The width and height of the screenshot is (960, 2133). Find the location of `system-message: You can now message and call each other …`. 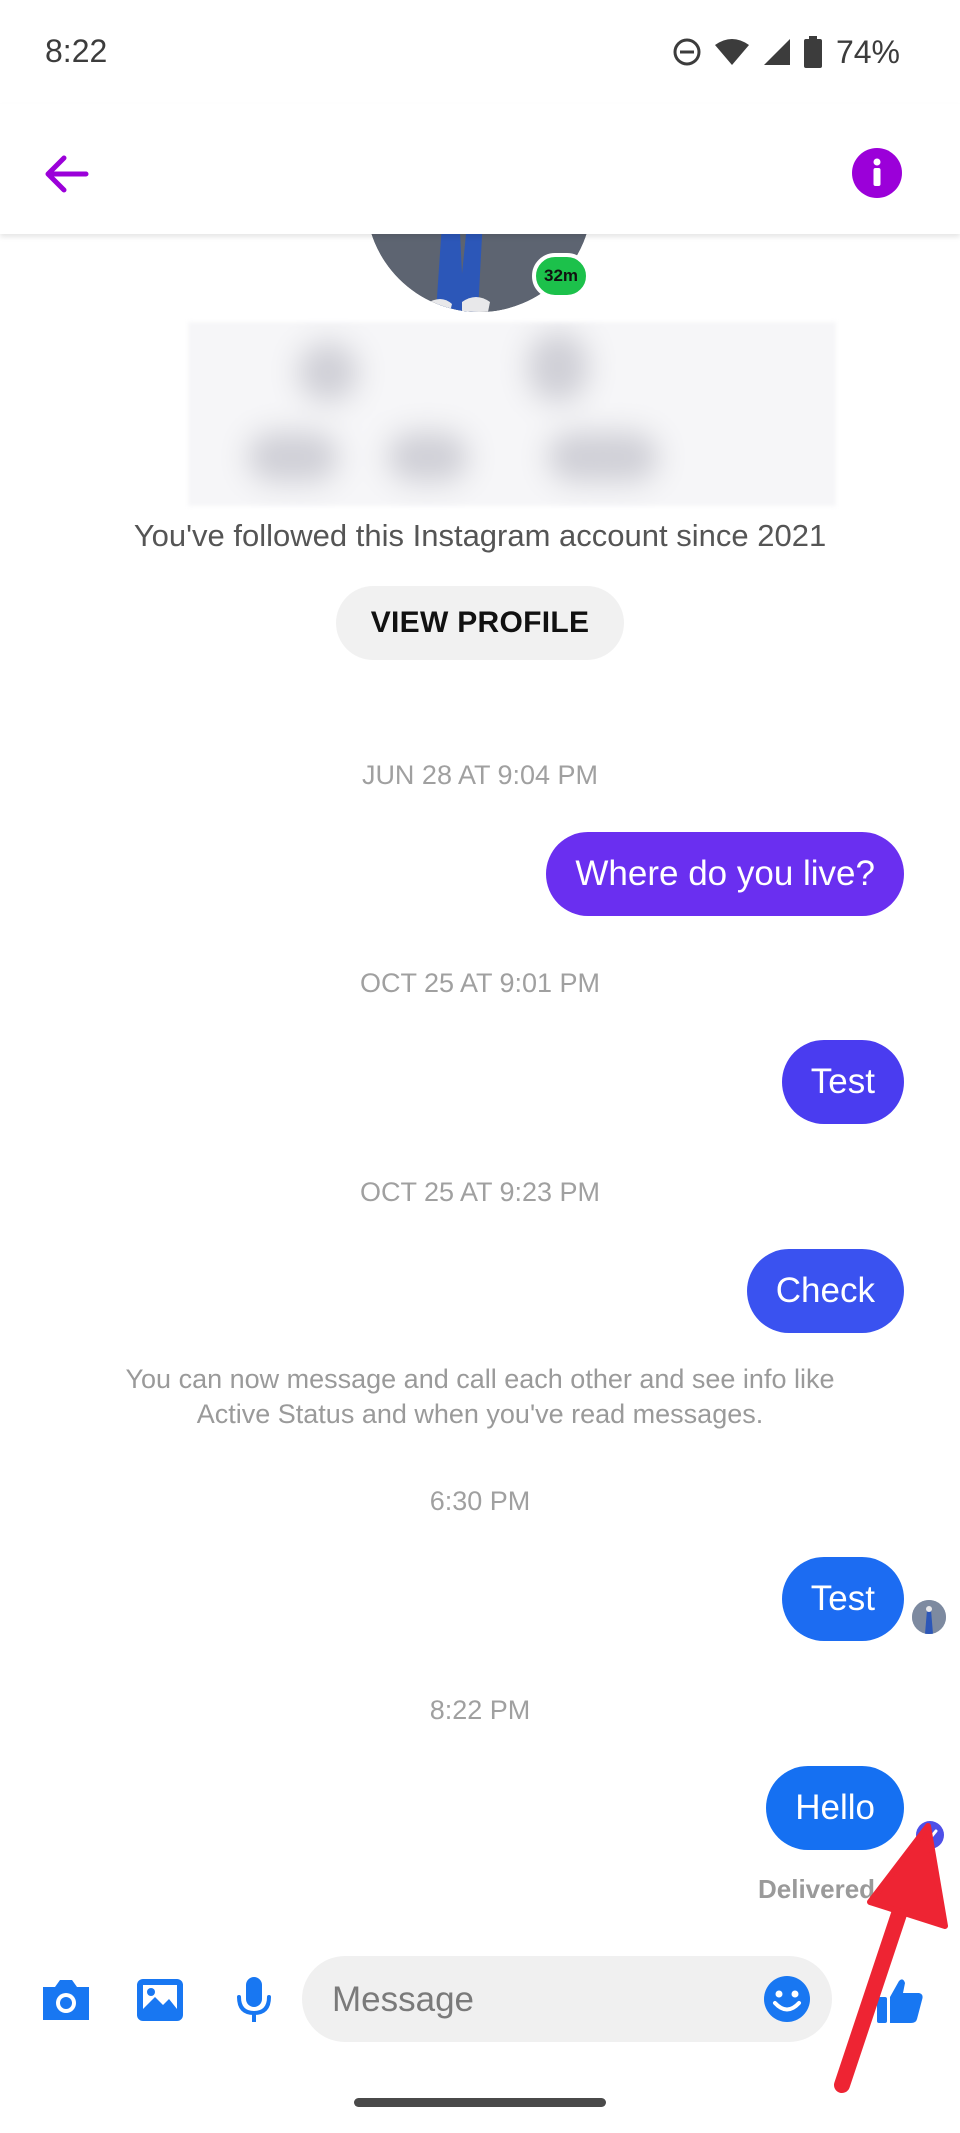

system-message: You can now message and call each other … is located at coordinates (480, 1396).